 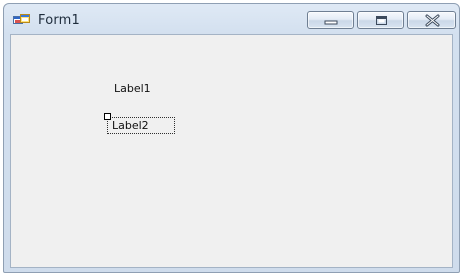 I want to click on close-icon, so click(x=432, y=20).